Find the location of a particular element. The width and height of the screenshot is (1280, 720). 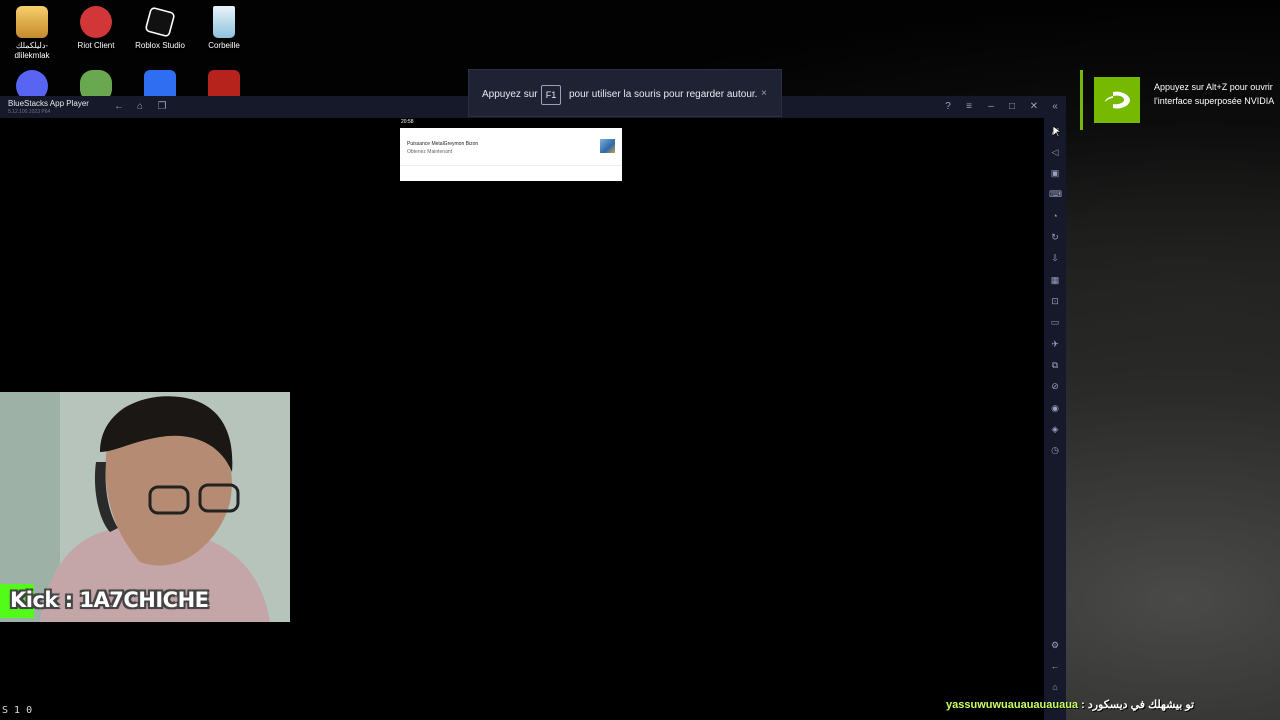

desktop-icon-corbeille: Corbeille is located at coordinates (224, 28).